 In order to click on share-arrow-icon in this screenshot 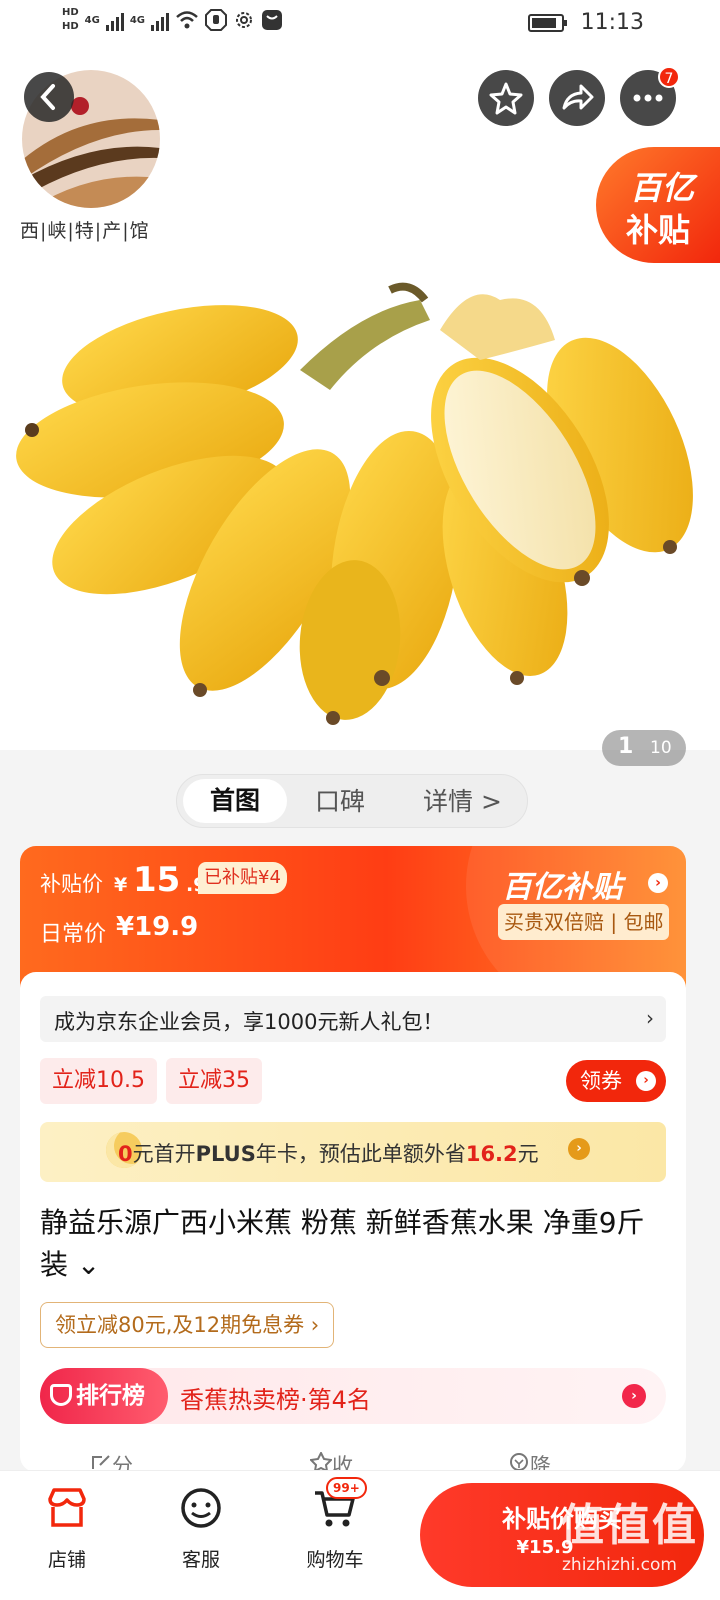, I will do `click(578, 97)`.